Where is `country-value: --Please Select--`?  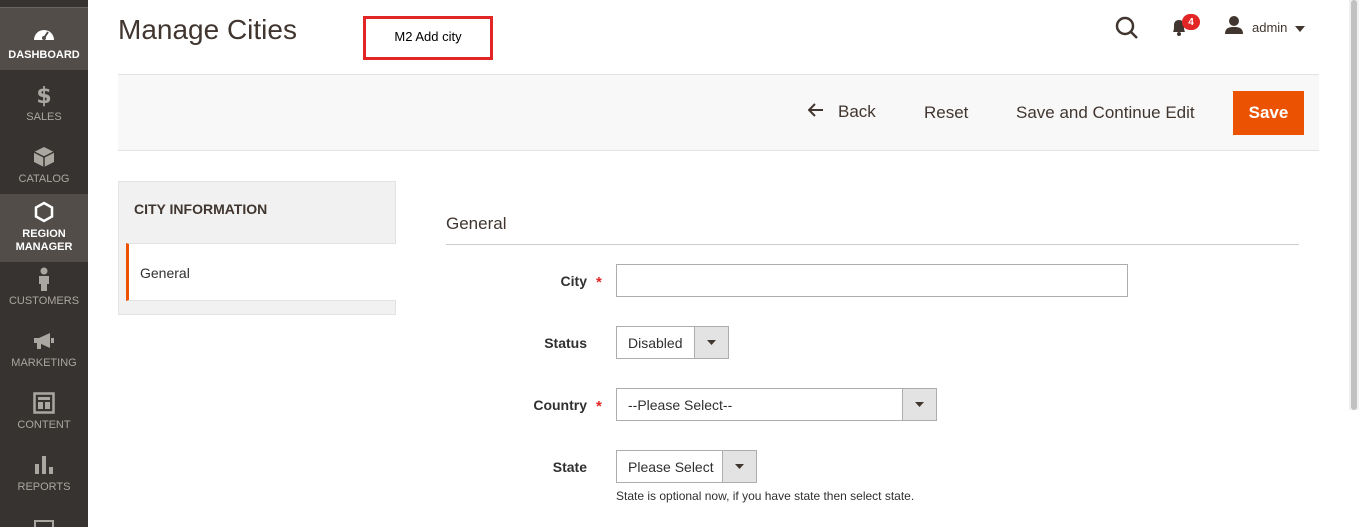 country-value: --Please Select-- is located at coordinates (680, 405).